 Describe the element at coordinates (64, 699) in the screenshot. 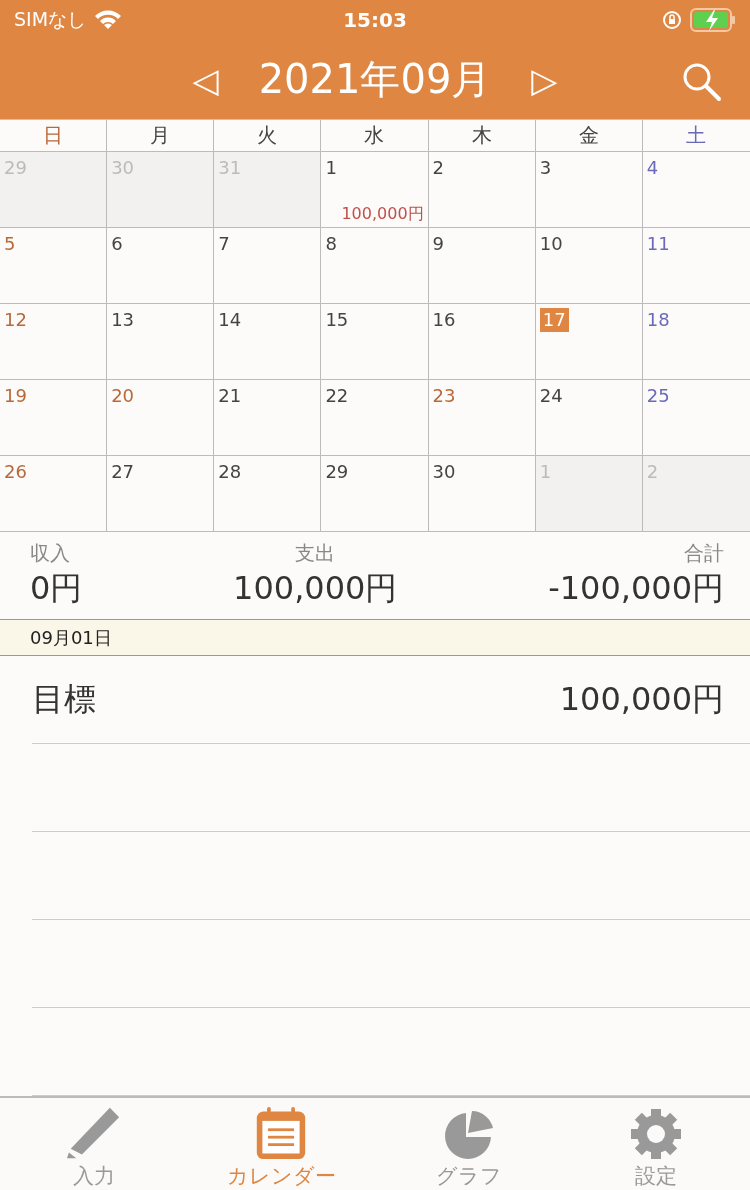

I see `entry-name: 目標` at that location.